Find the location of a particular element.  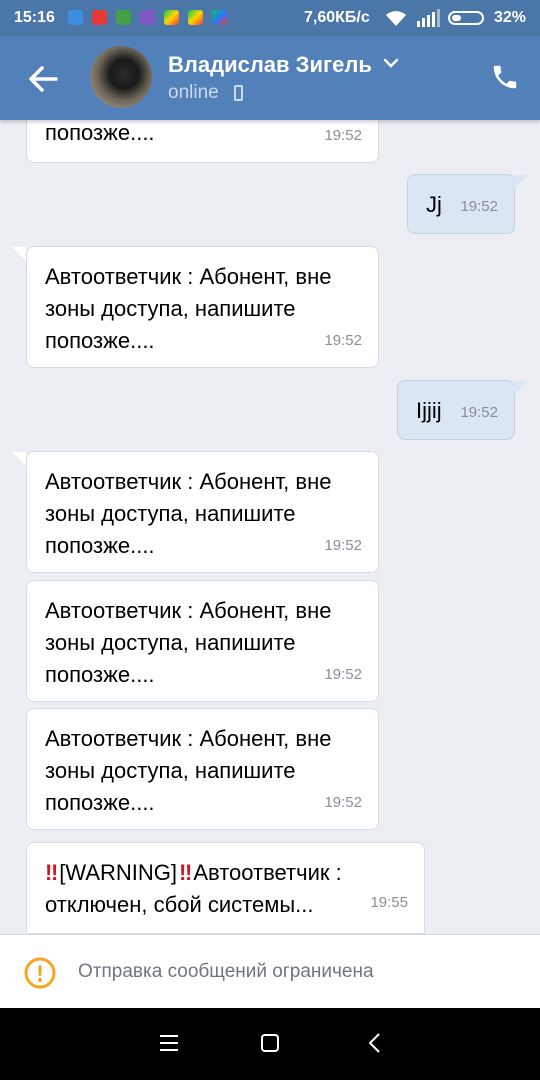

maps-icon is located at coordinates (123, 17).